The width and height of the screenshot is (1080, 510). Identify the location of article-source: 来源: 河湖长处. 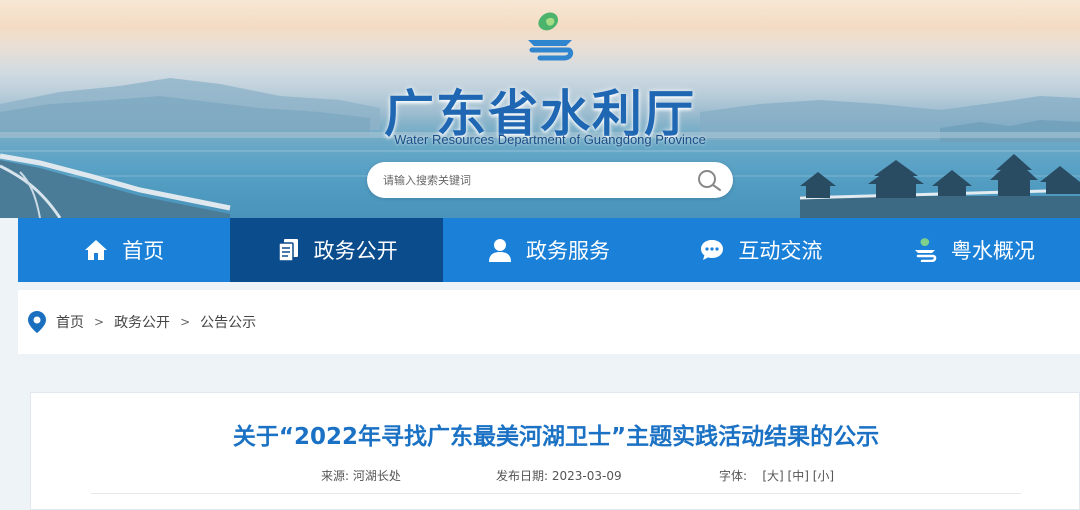
(361, 475).